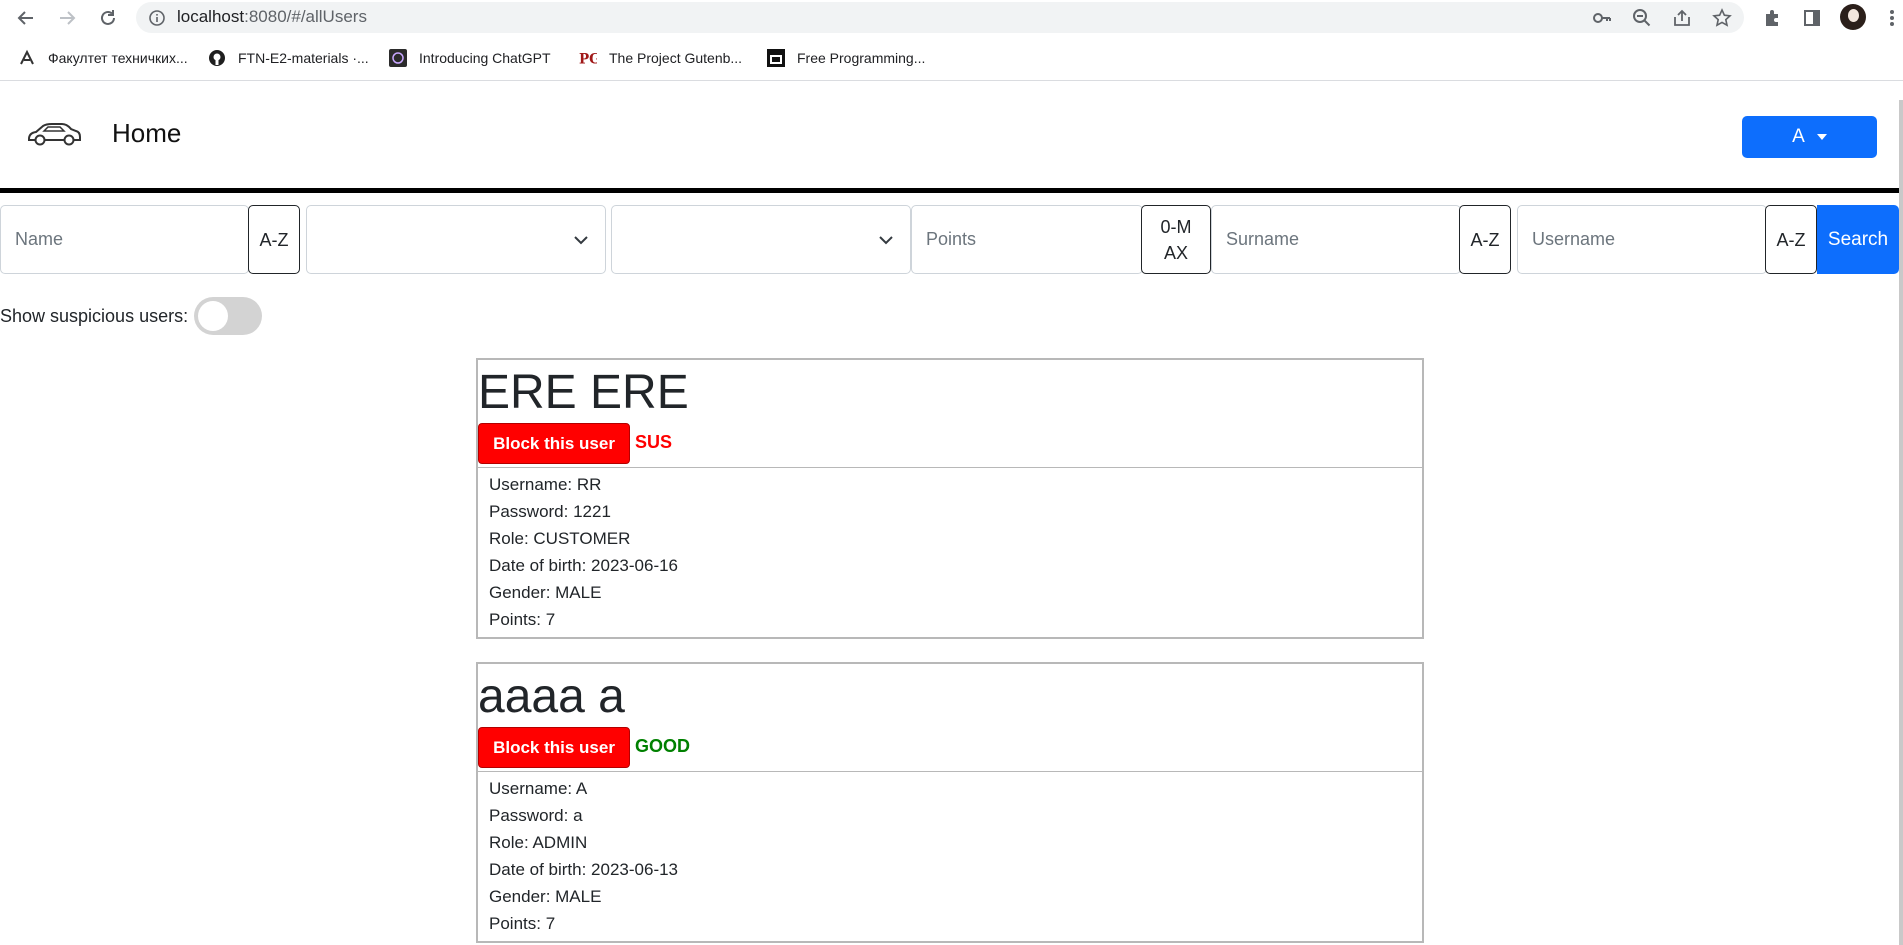 Image resolution: width=1903 pixels, height=945 pixels. I want to click on app-header: Home A, so click(950, 134).